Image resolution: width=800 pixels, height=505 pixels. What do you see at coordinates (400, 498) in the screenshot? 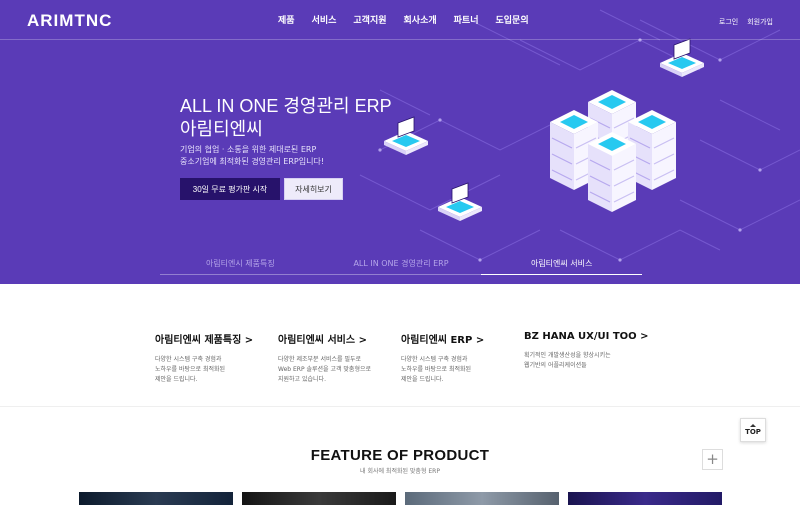
I see `product-thumbnails` at bounding box center [400, 498].